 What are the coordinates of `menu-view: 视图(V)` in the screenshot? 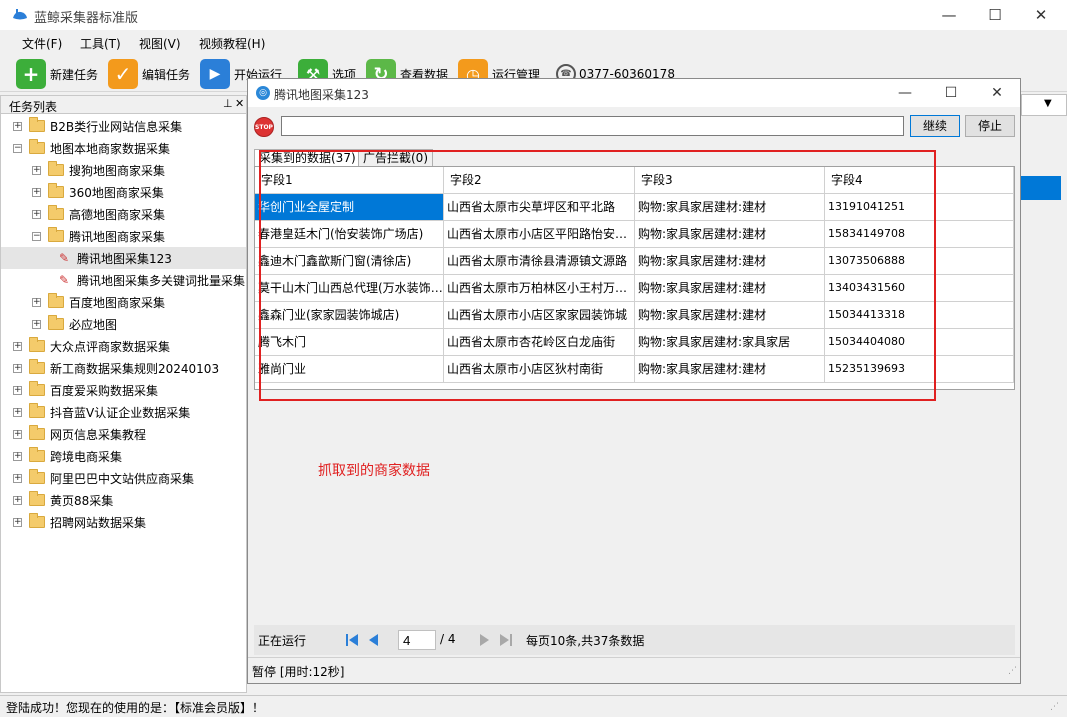 It's located at (160, 43).